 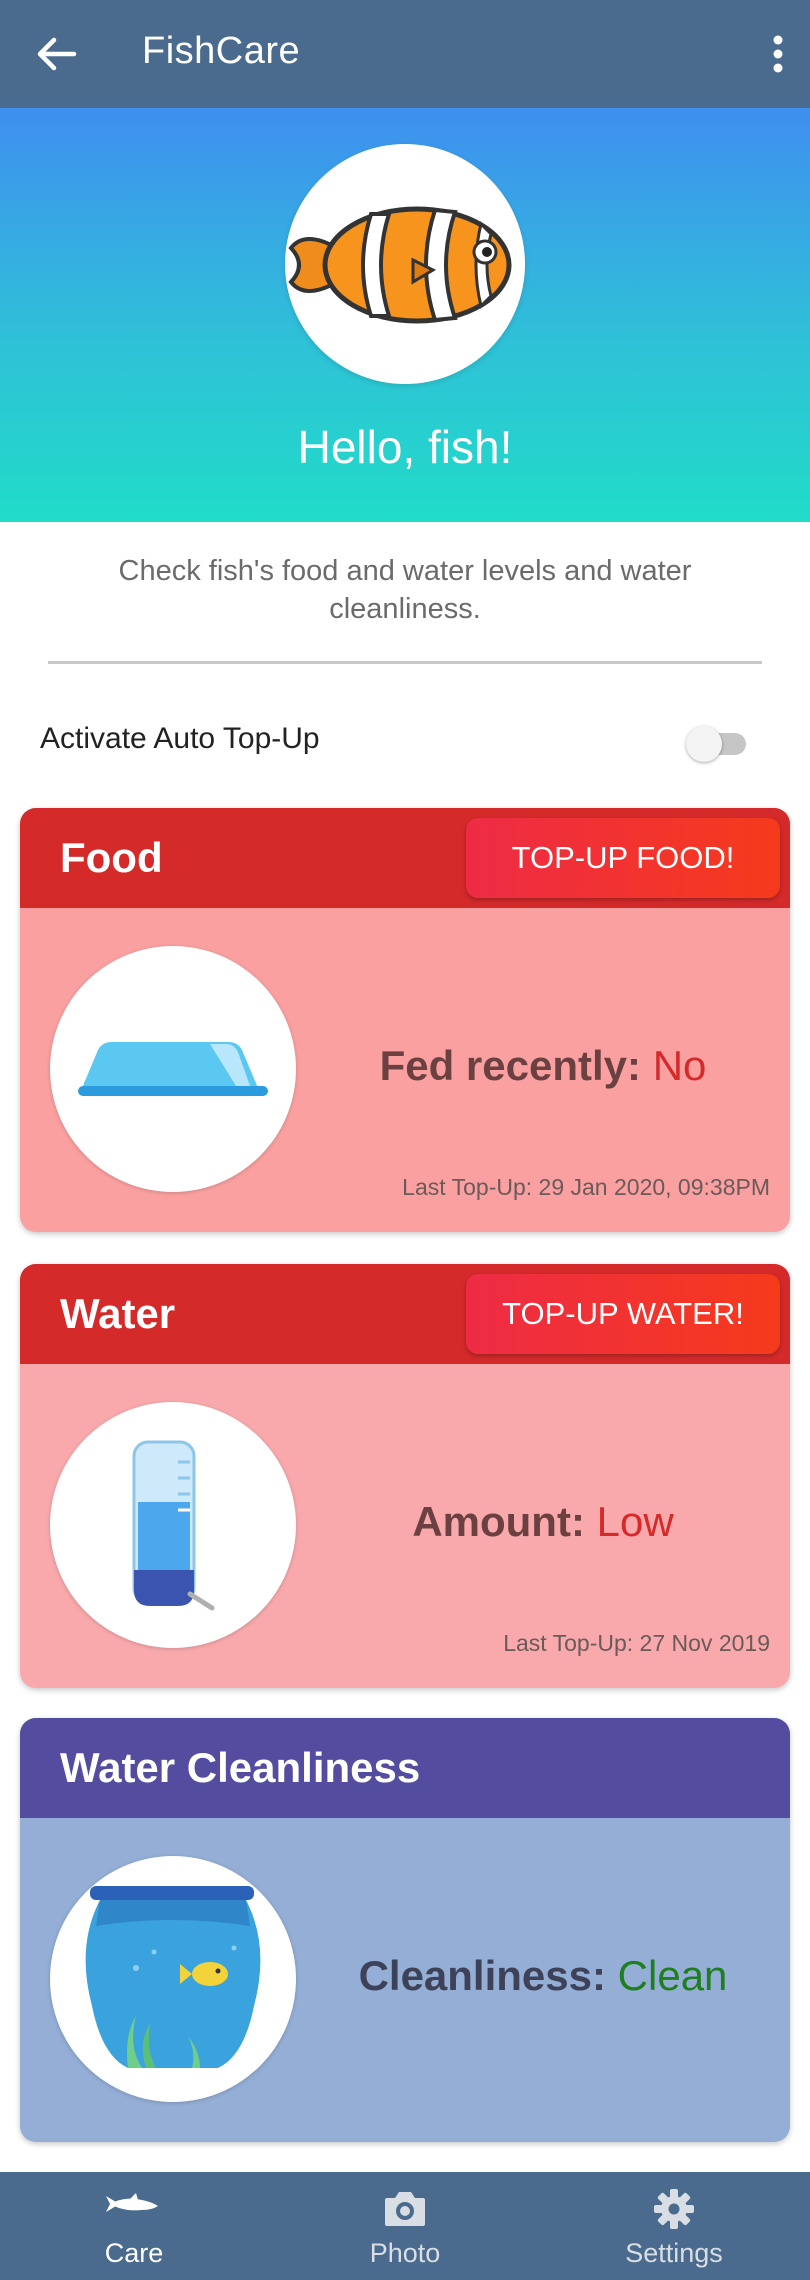 I want to click on food-bowl-icon, so click(x=173, y=1069).